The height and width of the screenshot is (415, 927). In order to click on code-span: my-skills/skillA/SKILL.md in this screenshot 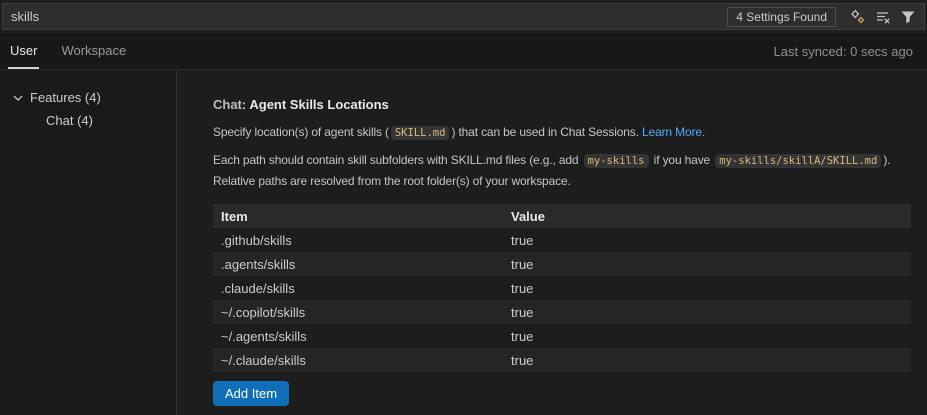, I will do `click(798, 161)`.